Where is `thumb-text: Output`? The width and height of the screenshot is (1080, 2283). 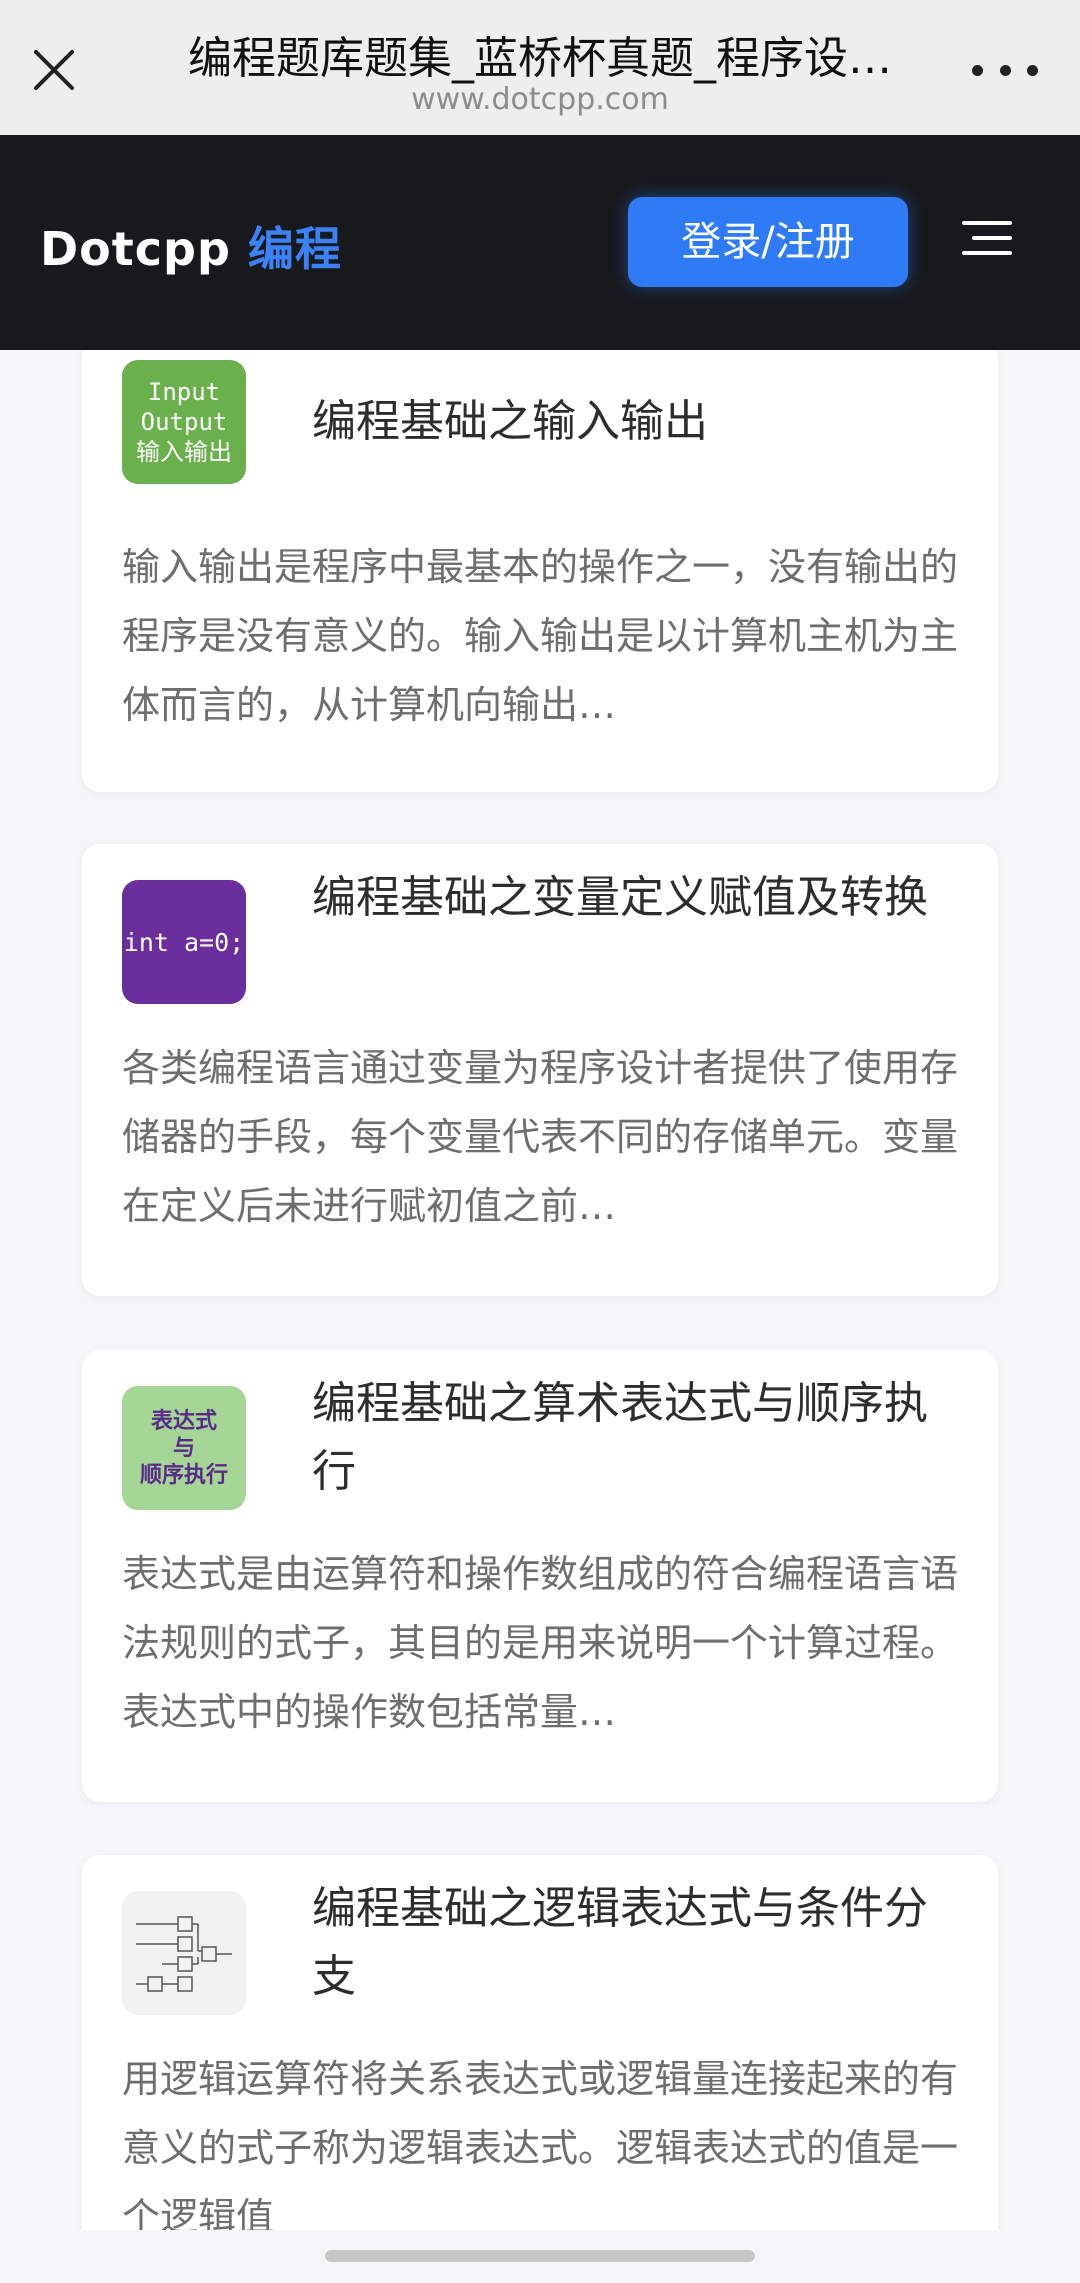
thumb-text: Output is located at coordinates (184, 422).